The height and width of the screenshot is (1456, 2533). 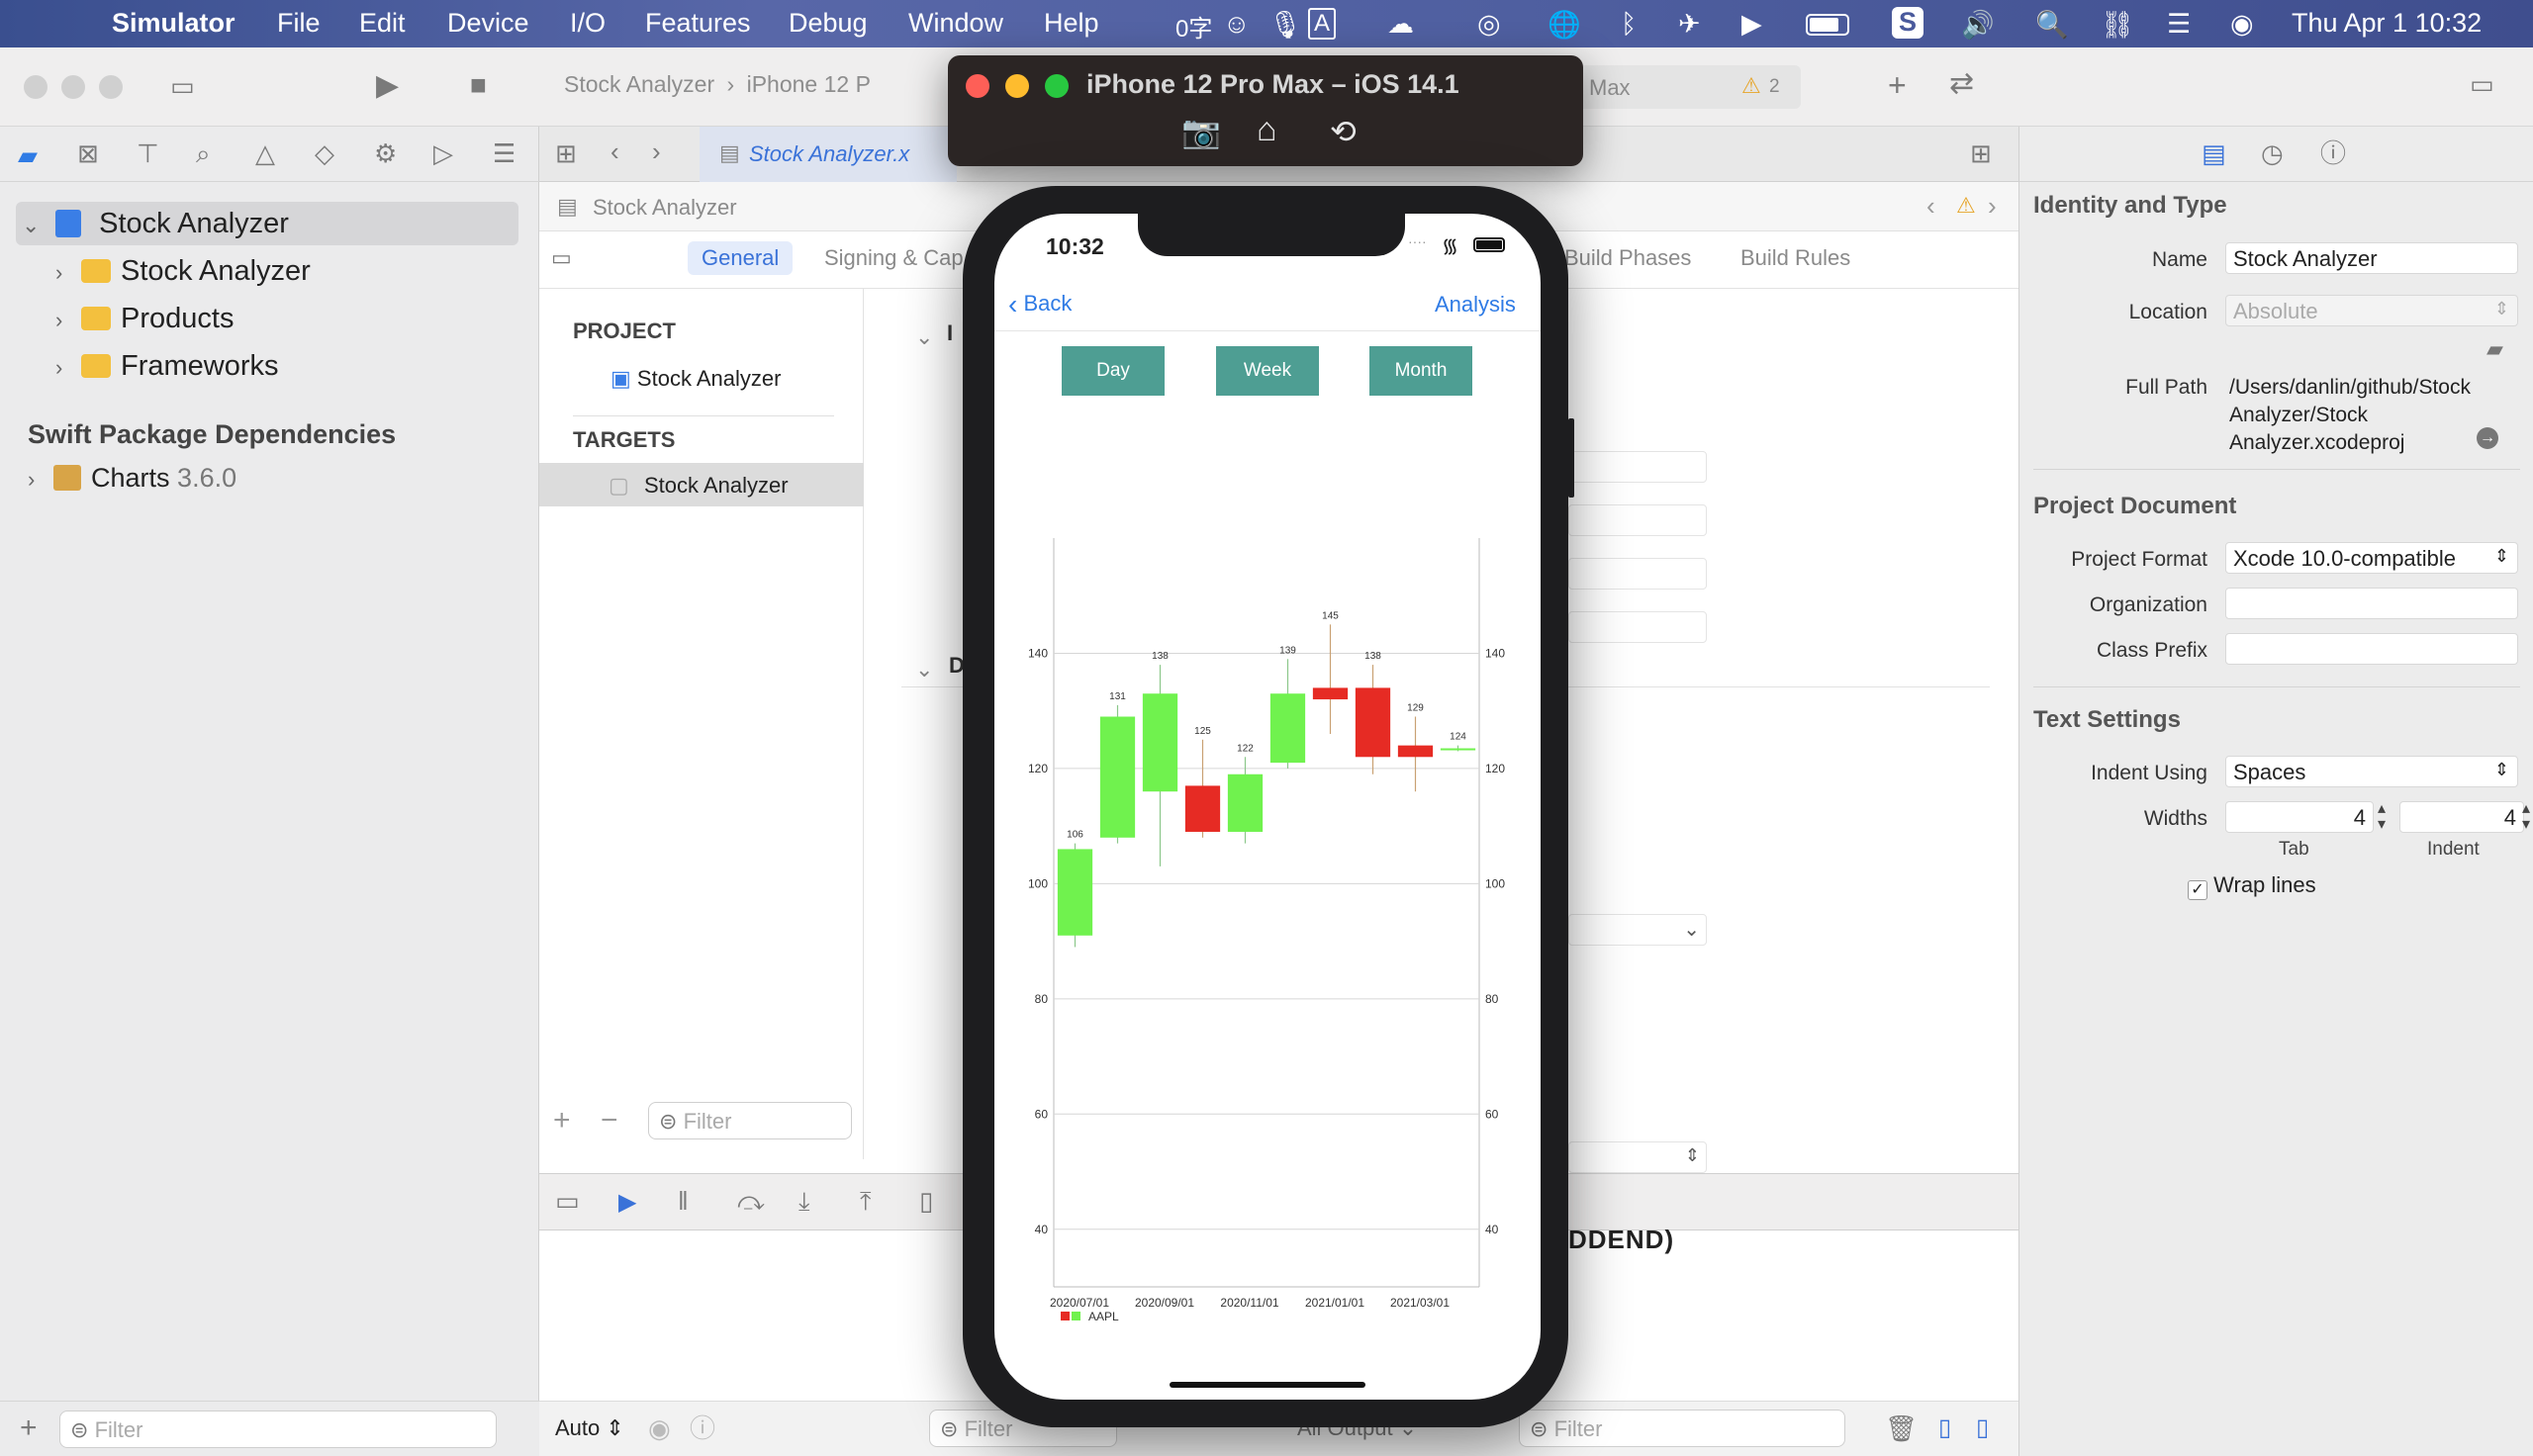 I want to click on pause-icon: ‖, so click(x=683, y=1201).